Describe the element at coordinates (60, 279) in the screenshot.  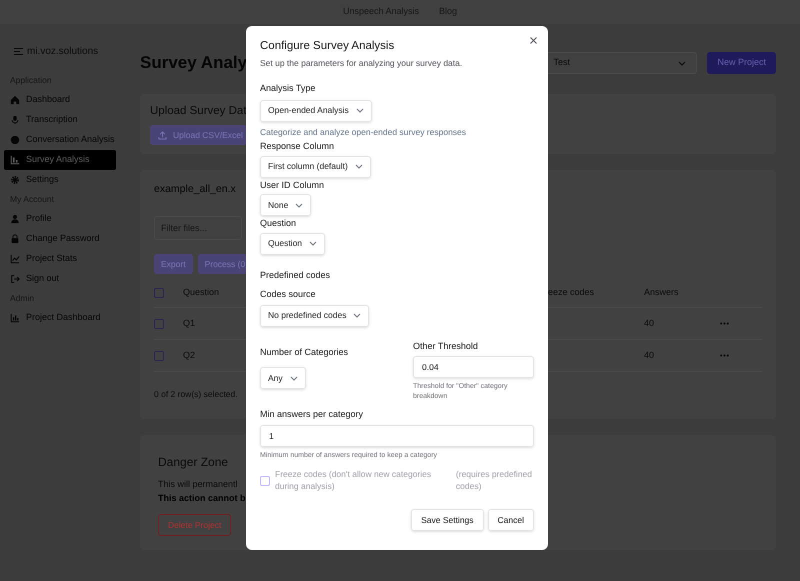
I see `sidebar-item: Sign out` at that location.